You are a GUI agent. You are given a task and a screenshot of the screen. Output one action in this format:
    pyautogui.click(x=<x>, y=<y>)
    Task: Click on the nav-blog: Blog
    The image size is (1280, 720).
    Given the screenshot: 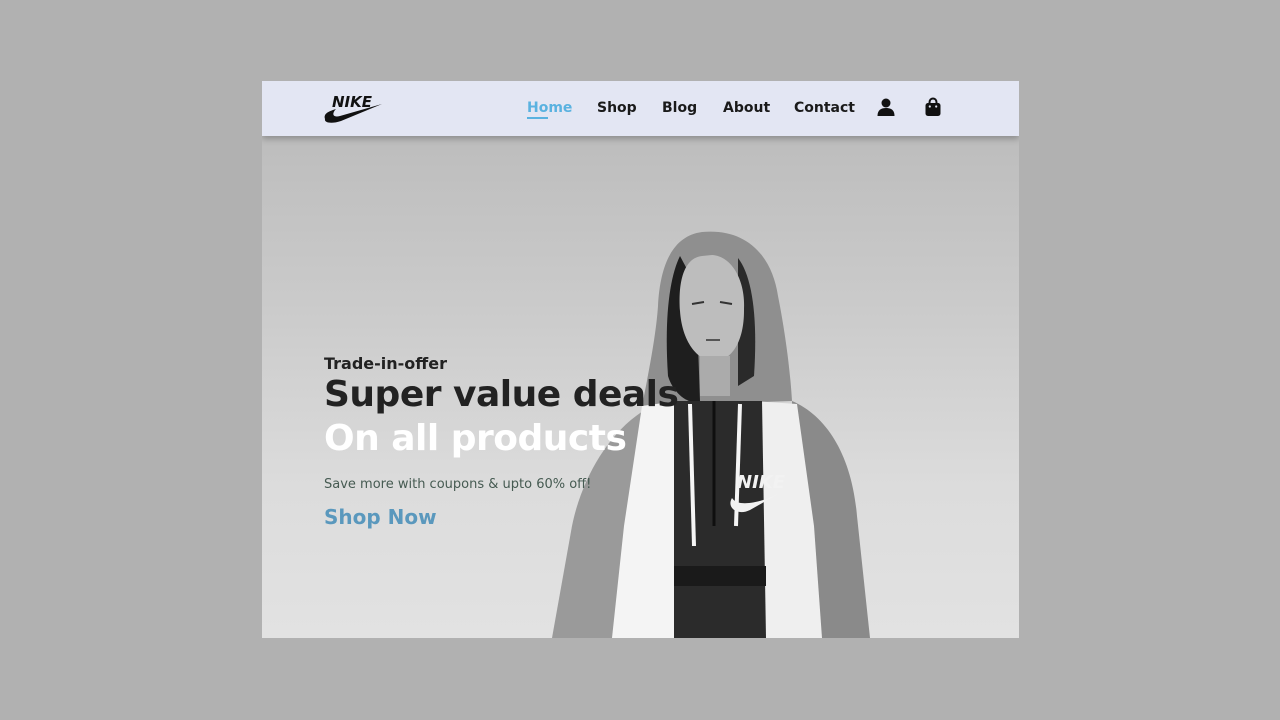 What is the action you would take?
    pyautogui.click(x=679, y=108)
    